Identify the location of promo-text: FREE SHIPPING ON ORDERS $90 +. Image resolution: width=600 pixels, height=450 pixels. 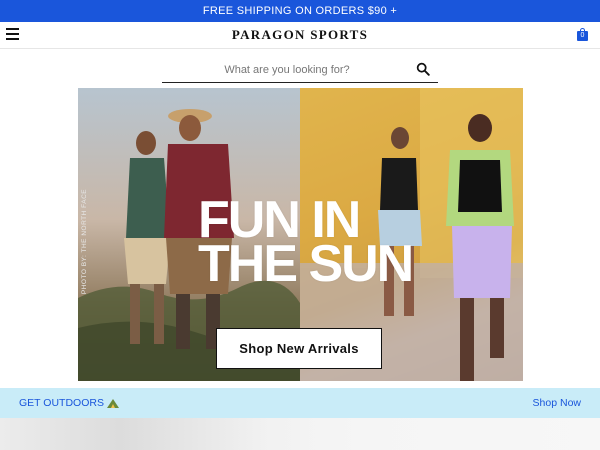
(300, 11).